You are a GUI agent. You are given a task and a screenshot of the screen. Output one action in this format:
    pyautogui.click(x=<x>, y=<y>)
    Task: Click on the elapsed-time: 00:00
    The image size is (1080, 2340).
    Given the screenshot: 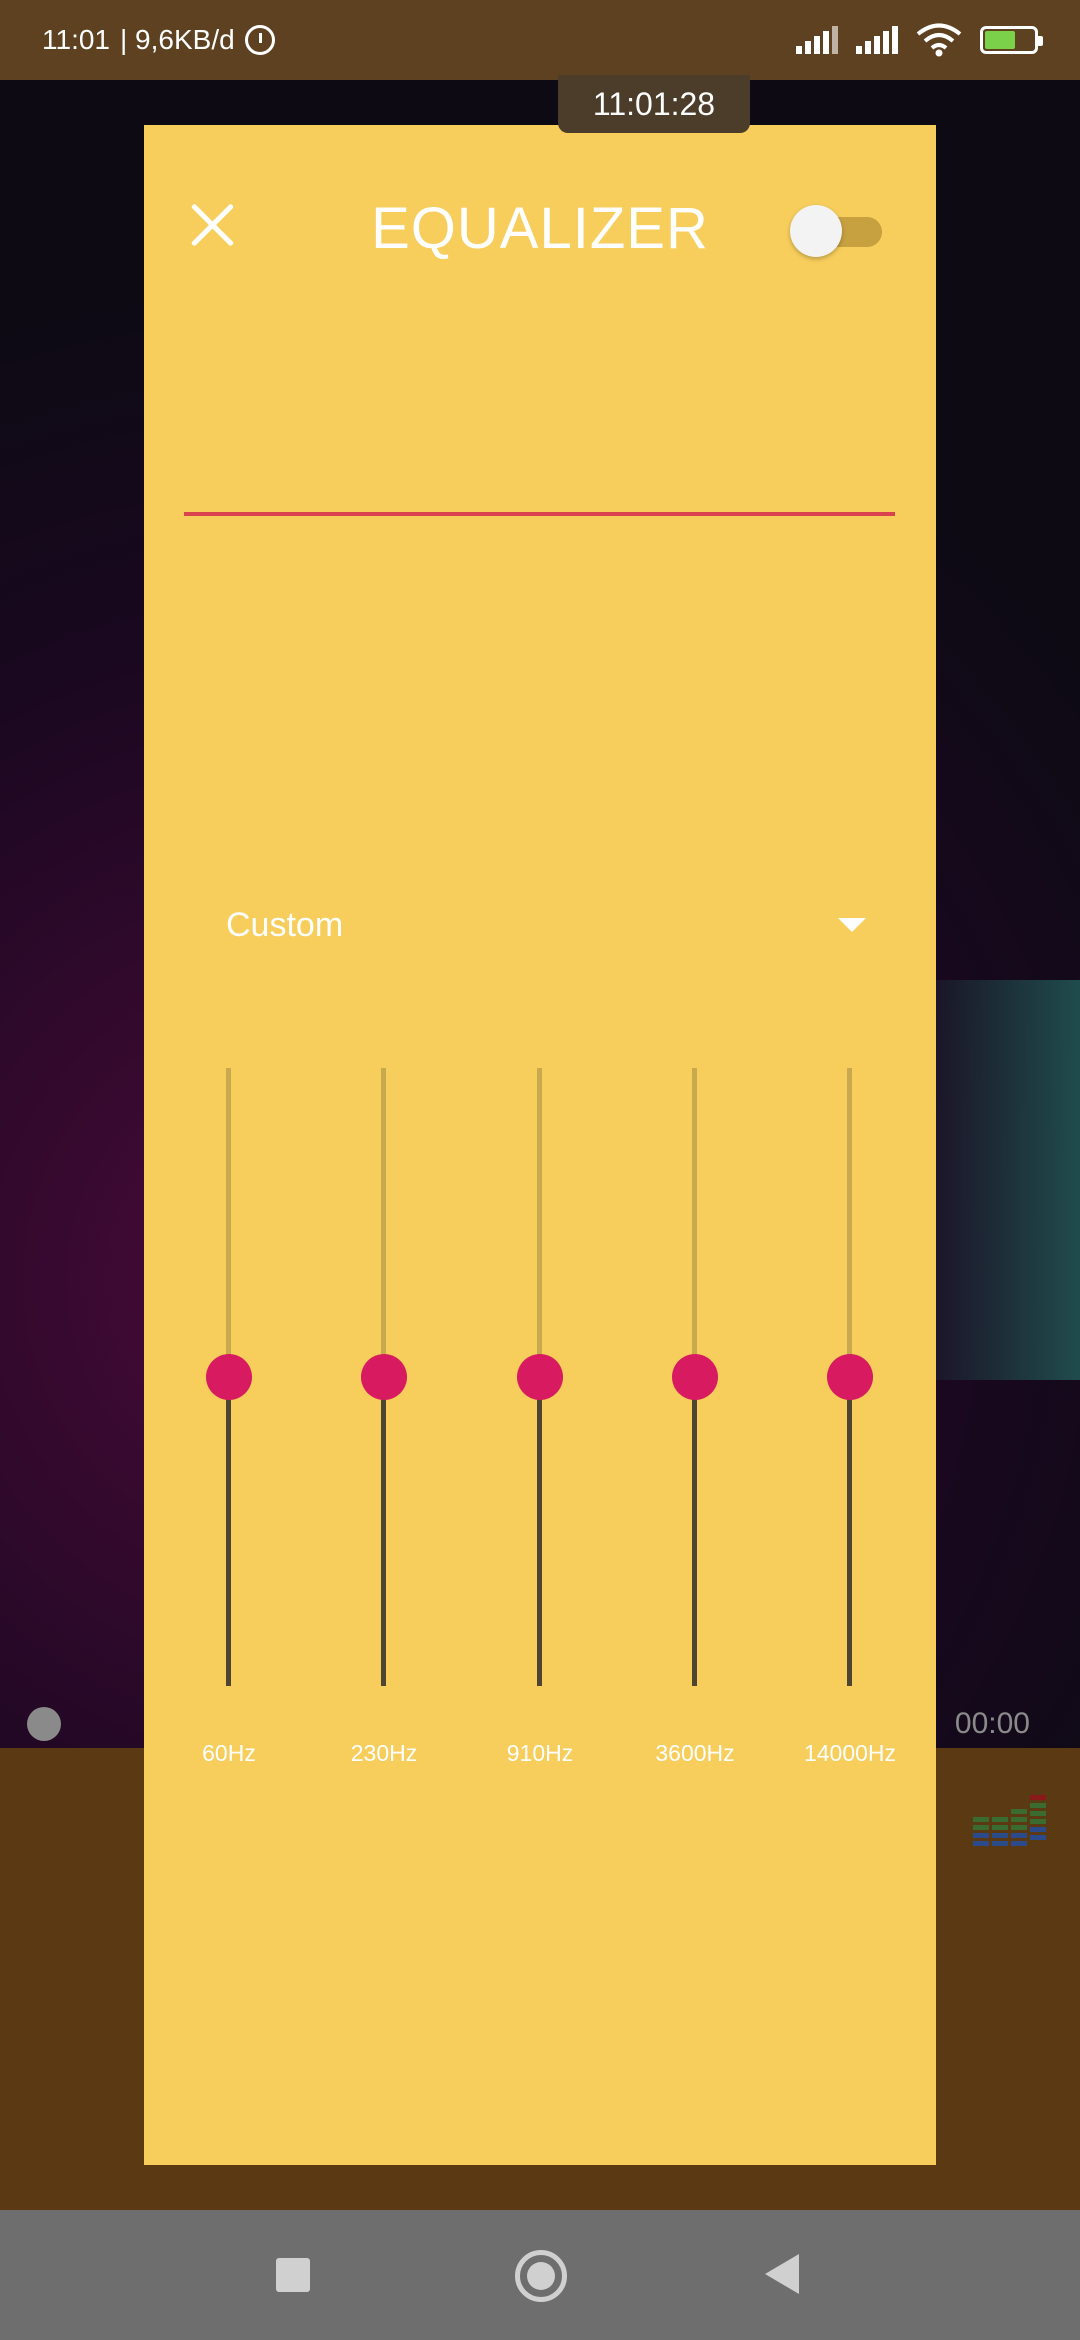 What is the action you would take?
    pyautogui.click(x=992, y=1723)
    